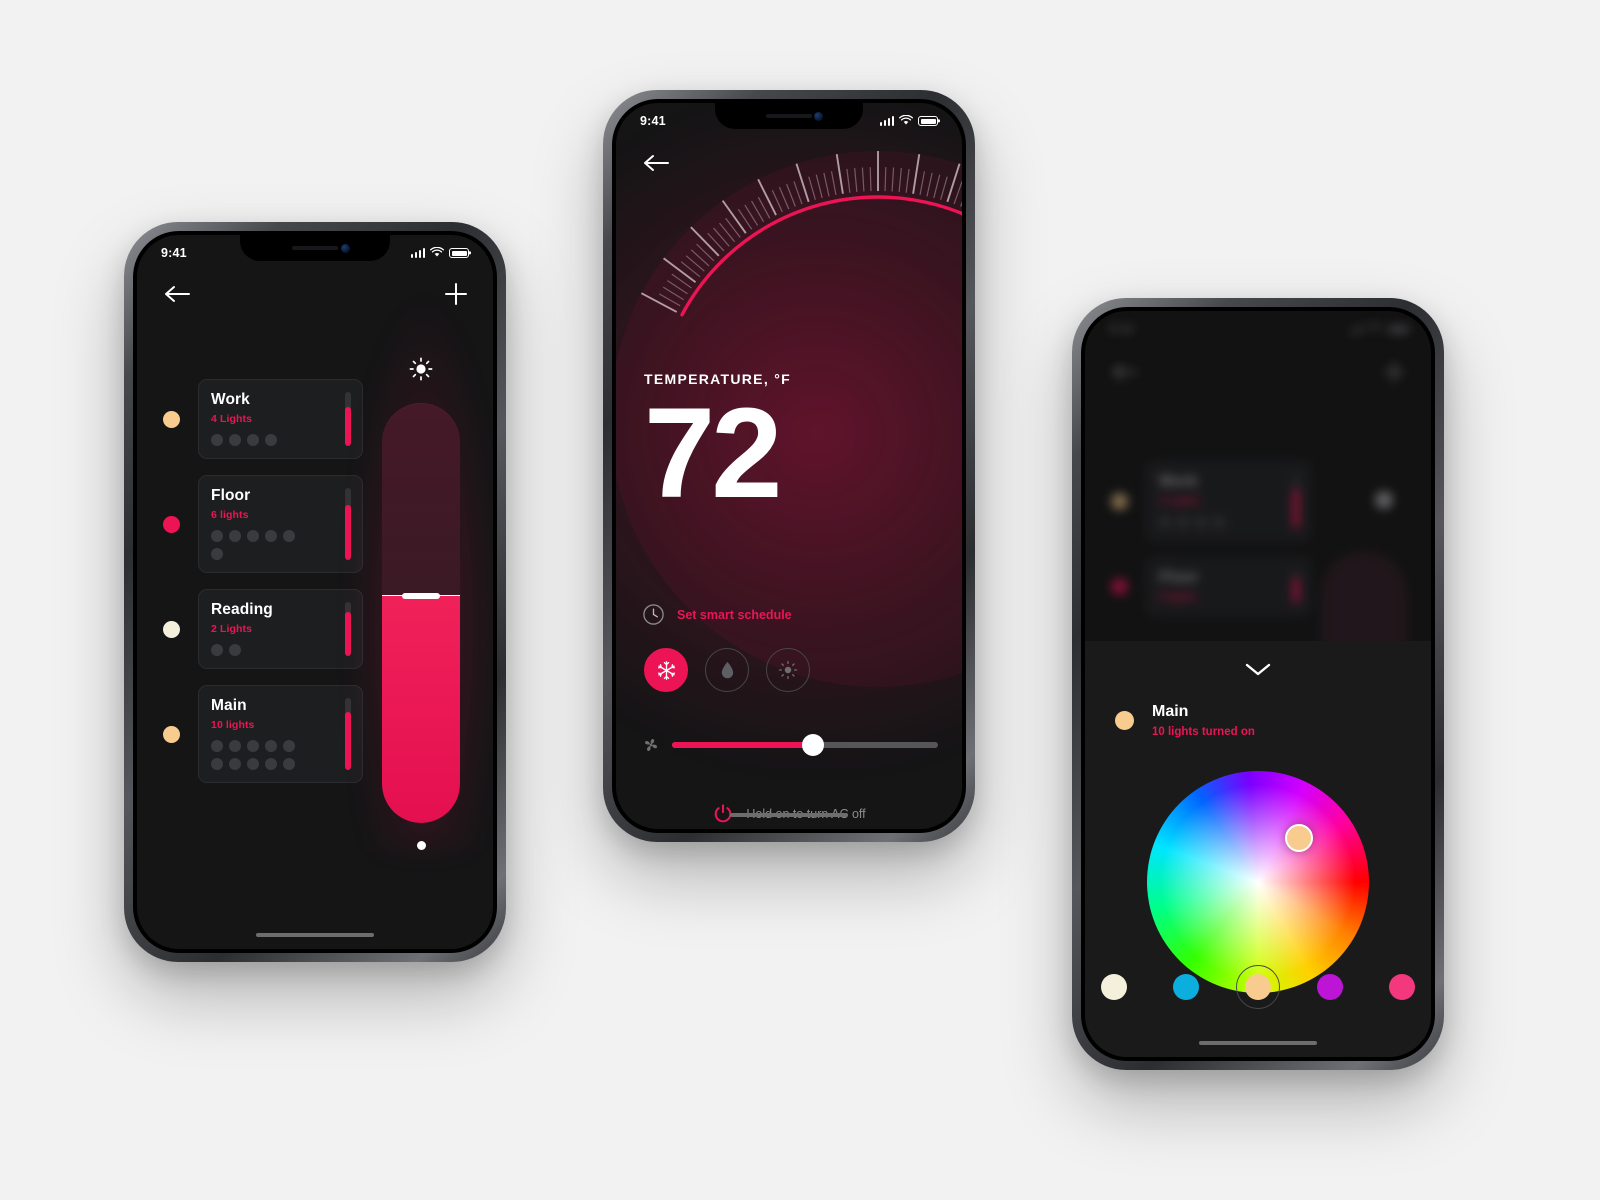 The image size is (1600, 1200). I want to click on room-item-floor: Floor 6 lights, so click(263, 524).